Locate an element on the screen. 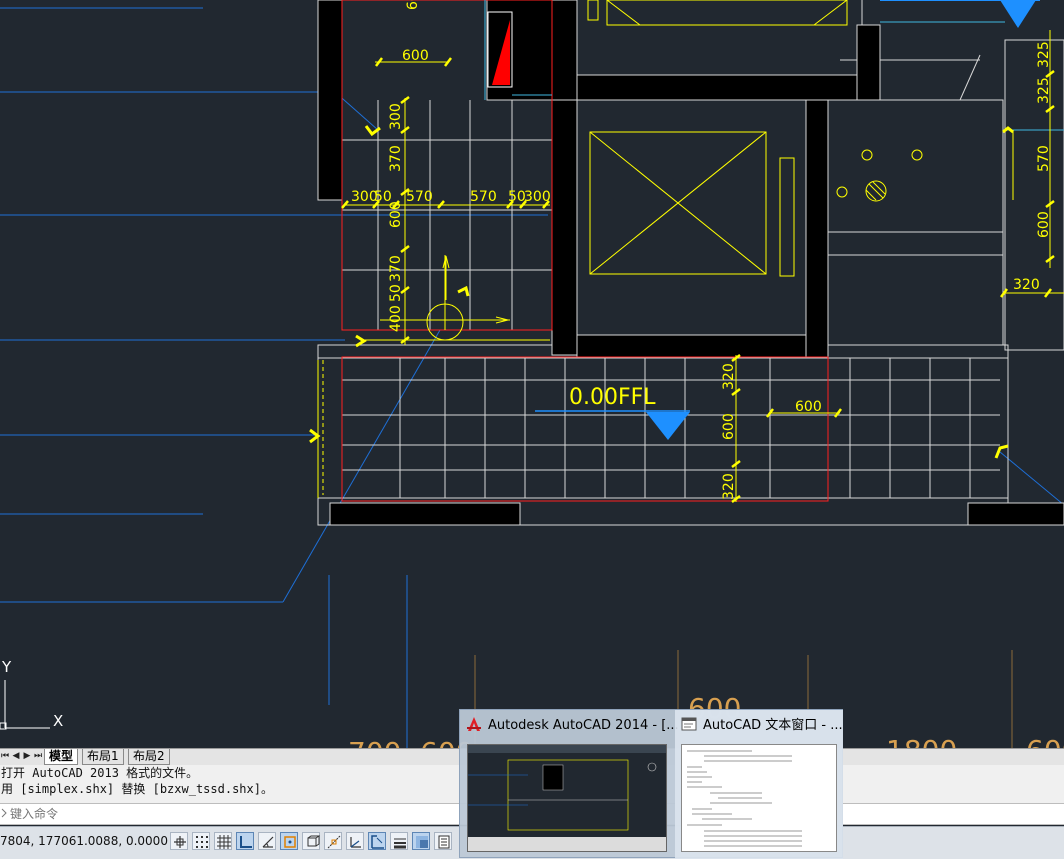 This screenshot has height=859, width=1064. tab-model: 模型 is located at coordinates (61, 757).